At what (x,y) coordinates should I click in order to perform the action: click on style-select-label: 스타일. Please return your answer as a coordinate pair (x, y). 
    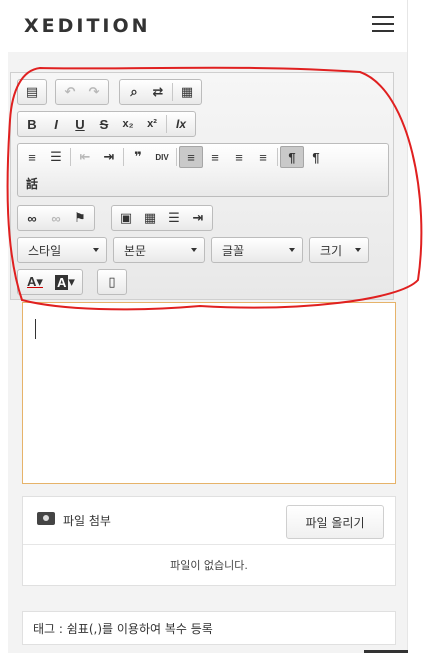
    Looking at the image, I should click on (45, 250).